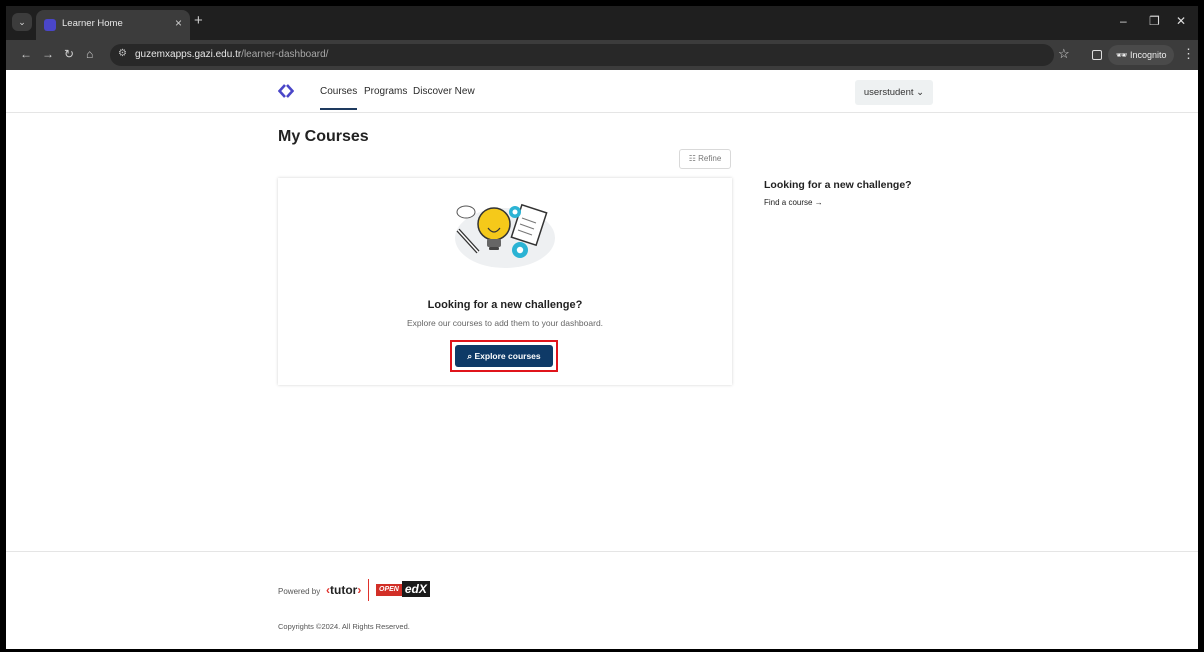  I want to click on openedx-logo: OPEN edX, so click(403, 590).